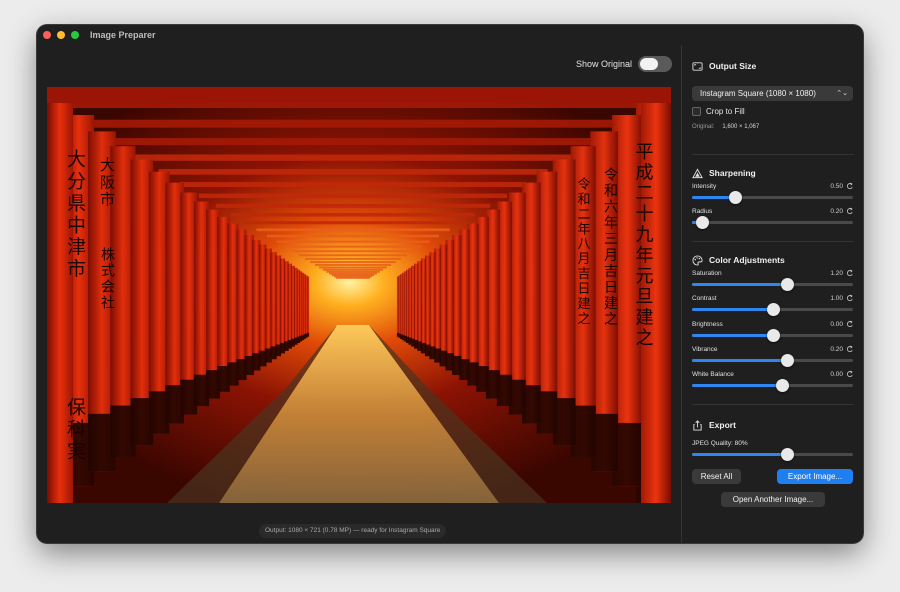 The image size is (900, 592). What do you see at coordinates (724, 173) in the screenshot?
I see `sharpening-header: Sharpening` at bounding box center [724, 173].